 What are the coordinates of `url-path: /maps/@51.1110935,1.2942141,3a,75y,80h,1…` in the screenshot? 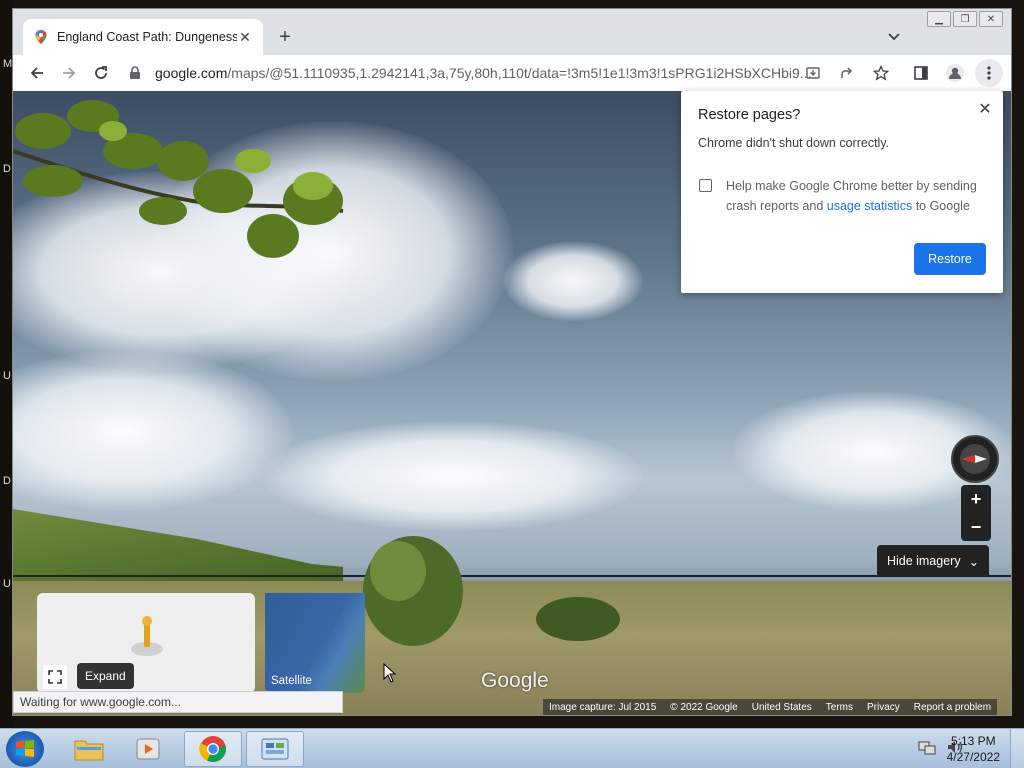 It's located at (519, 73).